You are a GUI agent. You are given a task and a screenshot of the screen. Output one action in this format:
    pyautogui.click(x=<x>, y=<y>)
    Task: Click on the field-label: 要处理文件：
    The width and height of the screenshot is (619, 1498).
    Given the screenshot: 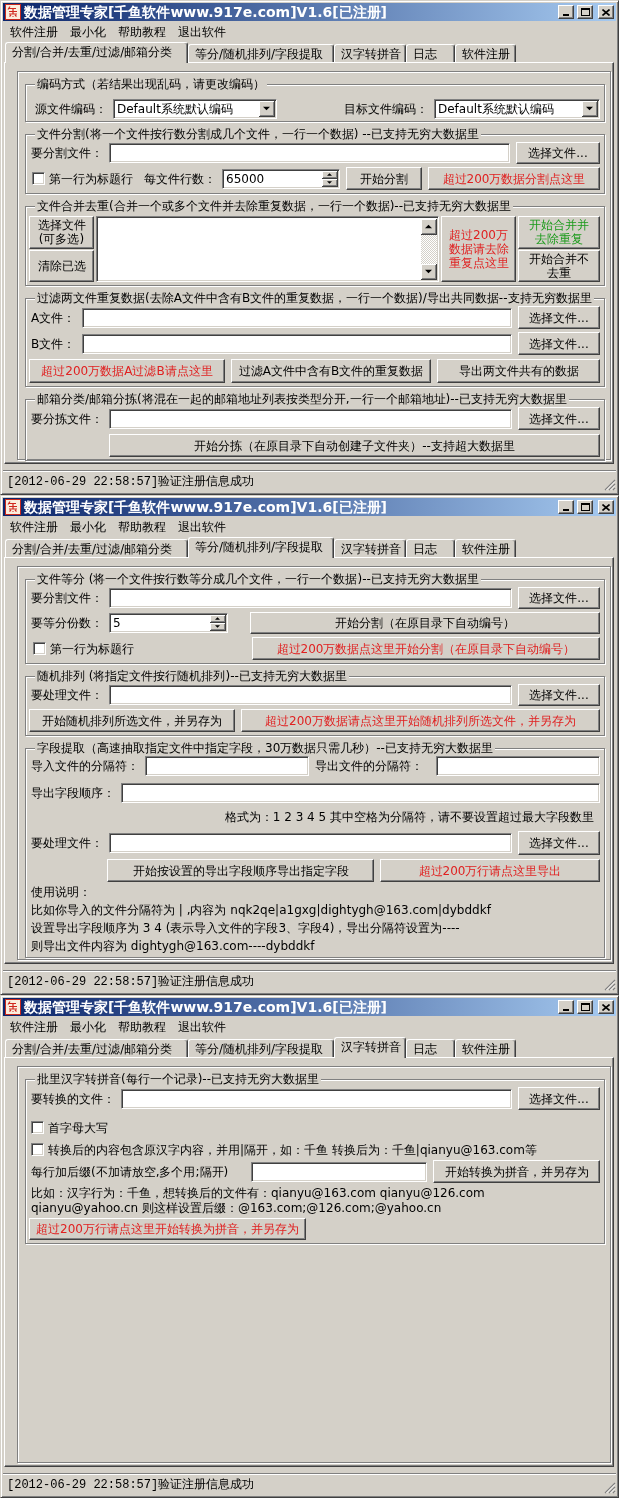 What is the action you would take?
    pyautogui.click(x=67, y=843)
    